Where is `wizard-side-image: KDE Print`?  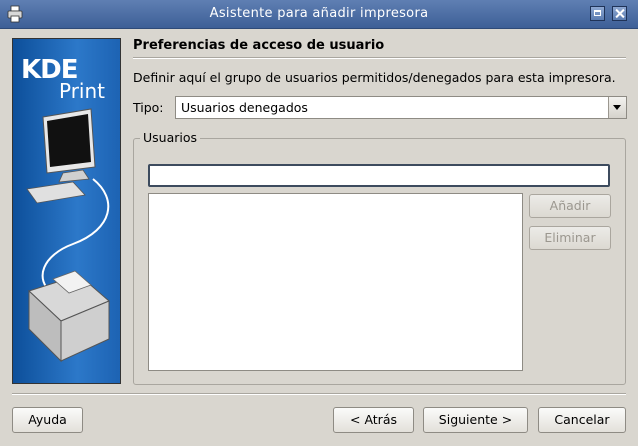
wizard-side-image: KDE Print is located at coordinates (66, 211).